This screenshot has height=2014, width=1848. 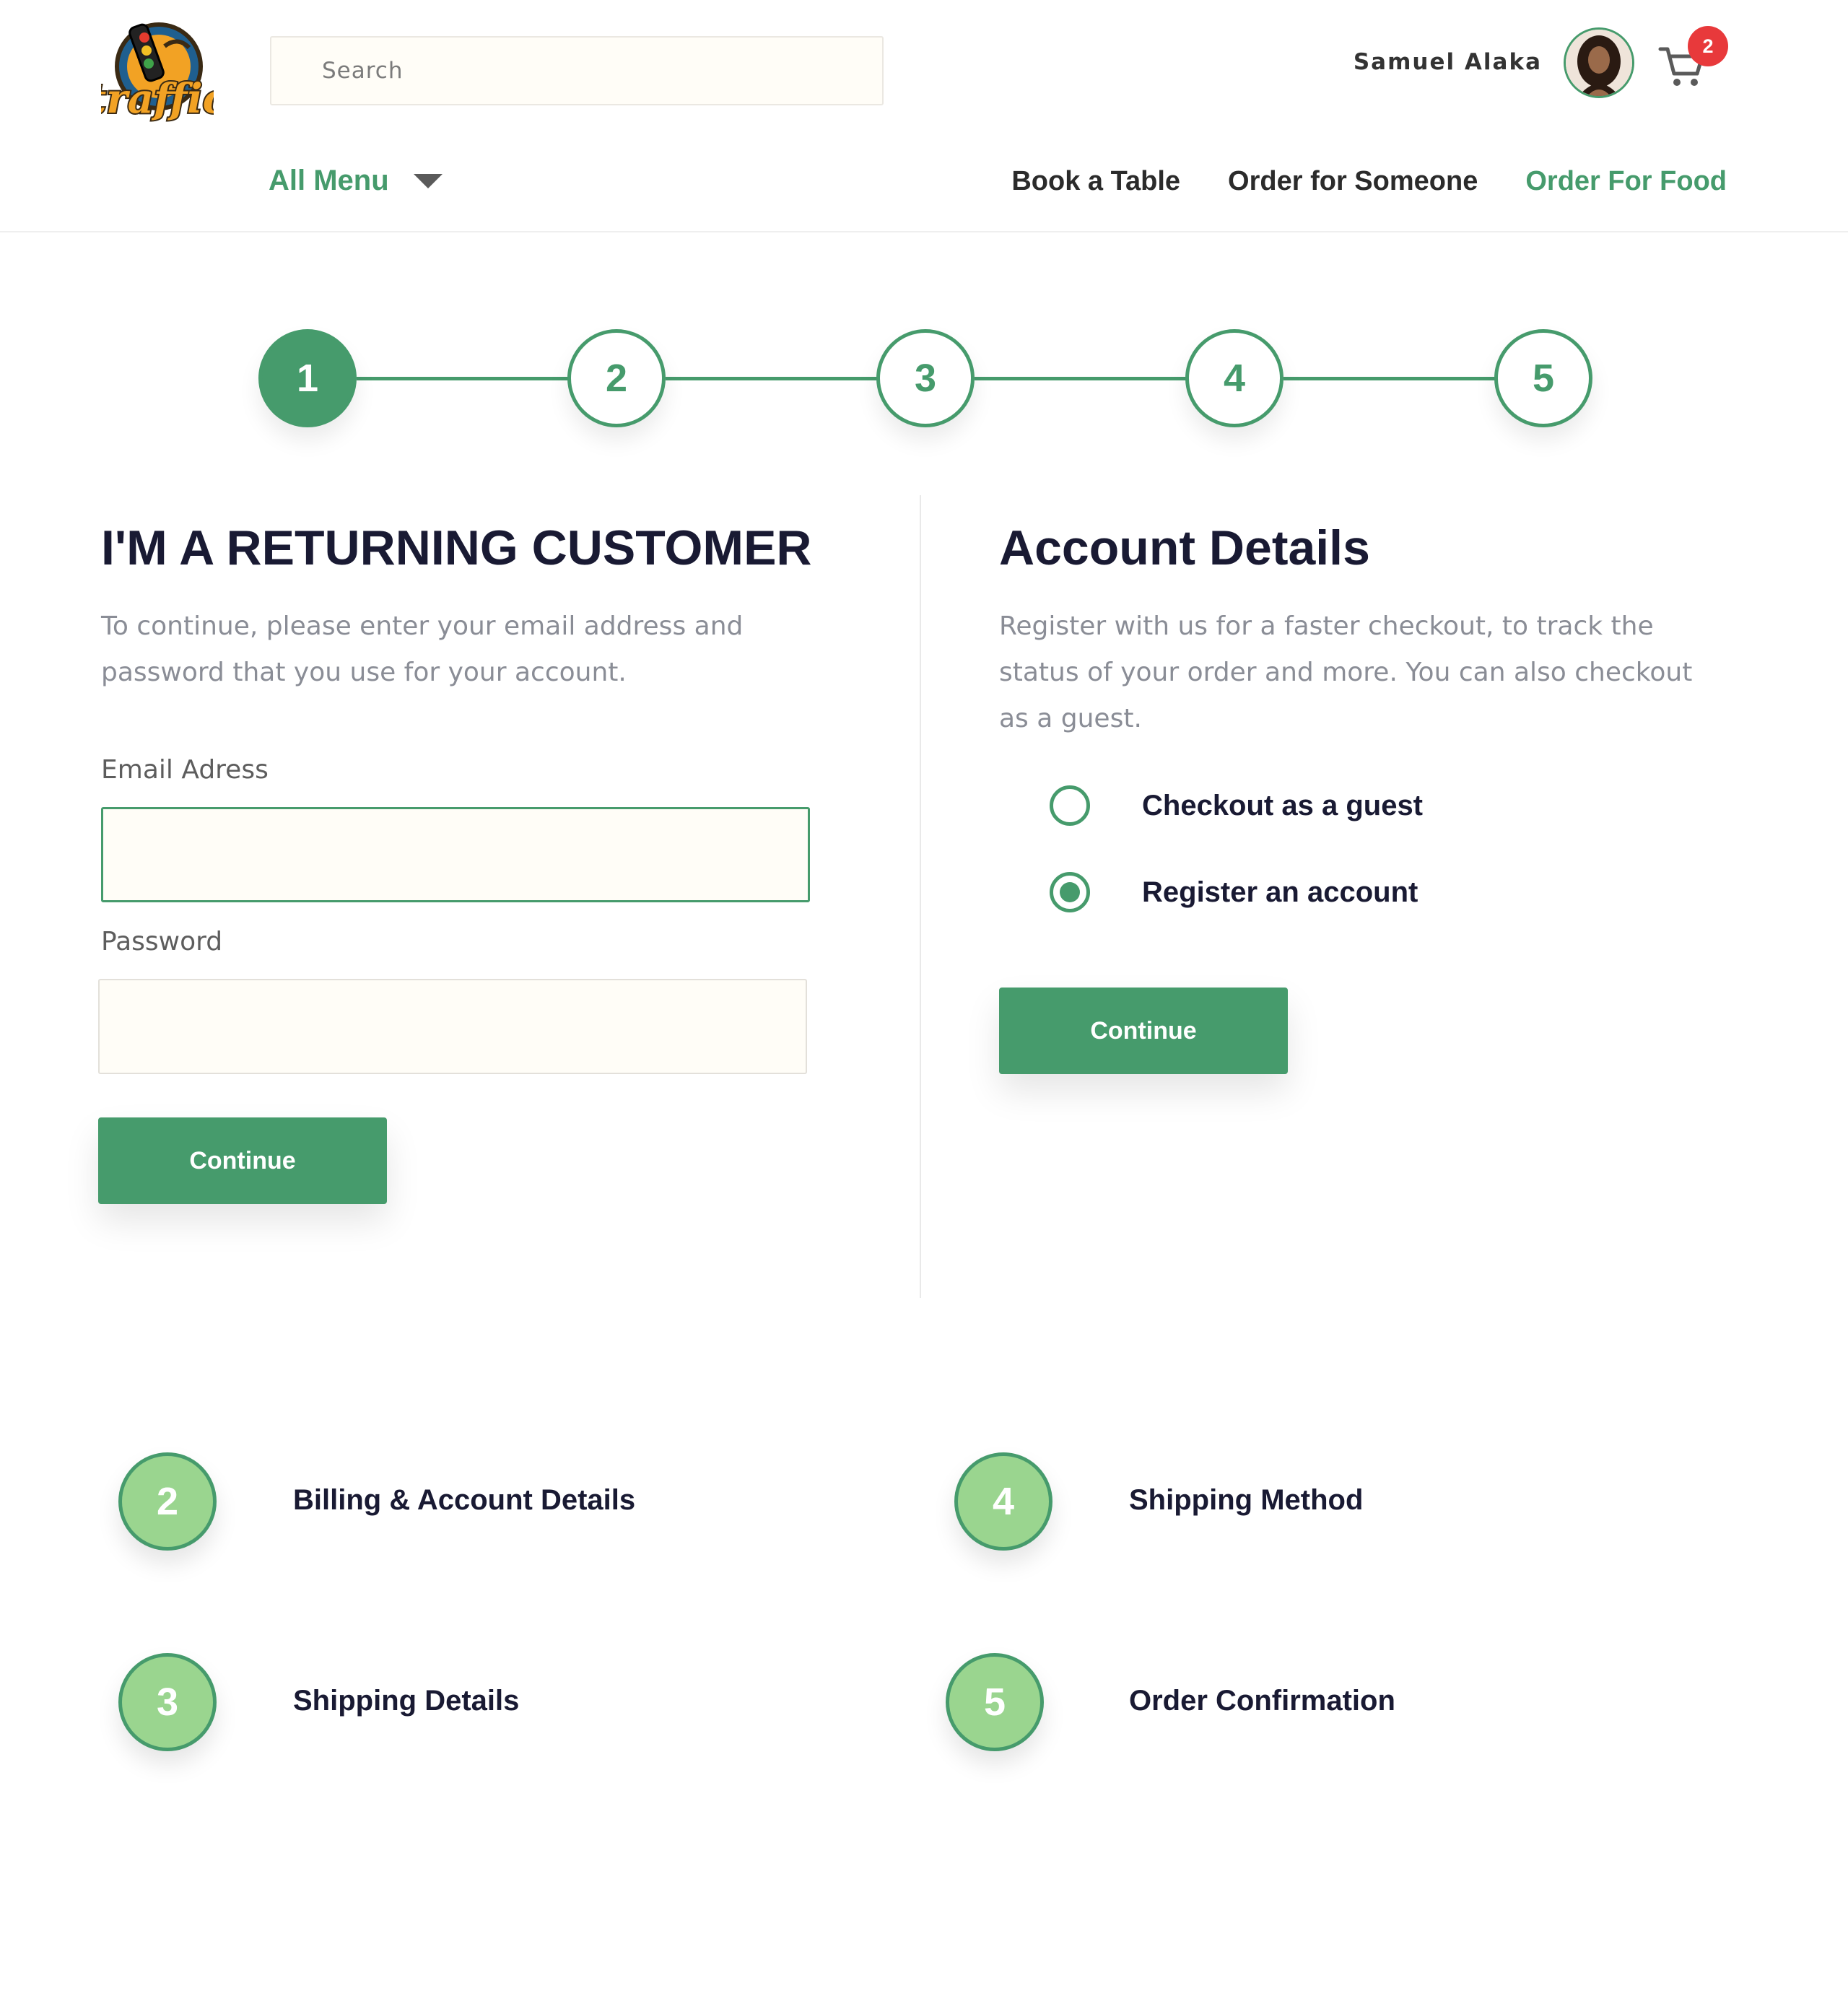 What do you see at coordinates (162, 941) in the screenshot?
I see `password-label: Password` at bounding box center [162, 941].